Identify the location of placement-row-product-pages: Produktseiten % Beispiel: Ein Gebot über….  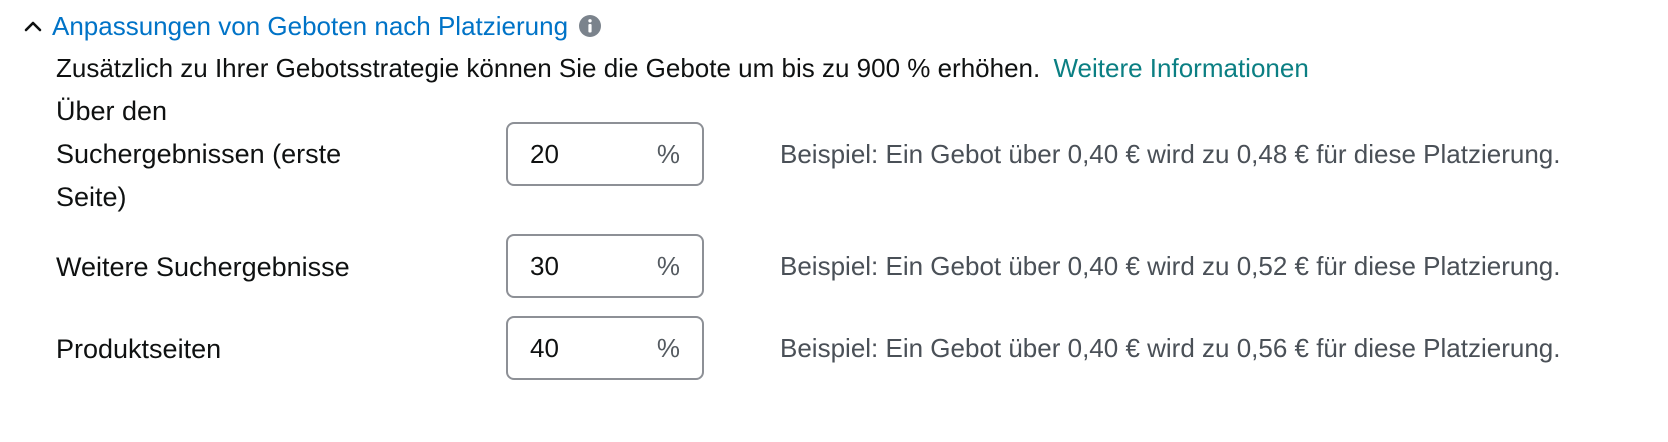
(856, 349).